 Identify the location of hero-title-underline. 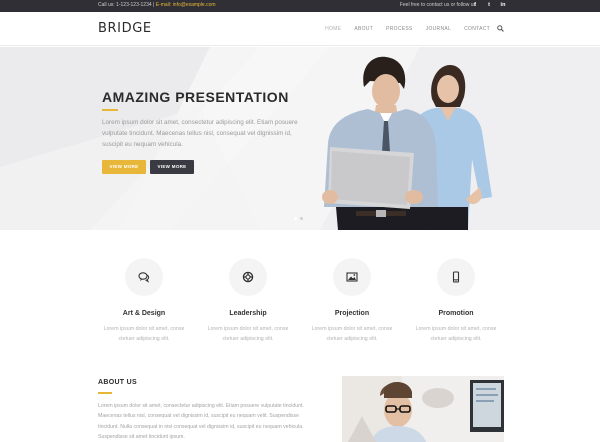
(110, 110).